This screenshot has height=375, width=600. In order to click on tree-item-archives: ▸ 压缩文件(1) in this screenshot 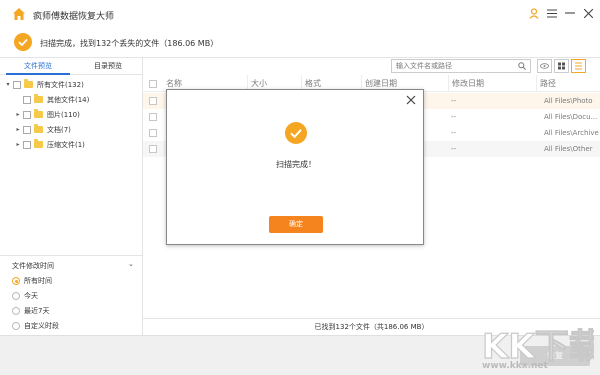, I will do `click(81, 144)`.